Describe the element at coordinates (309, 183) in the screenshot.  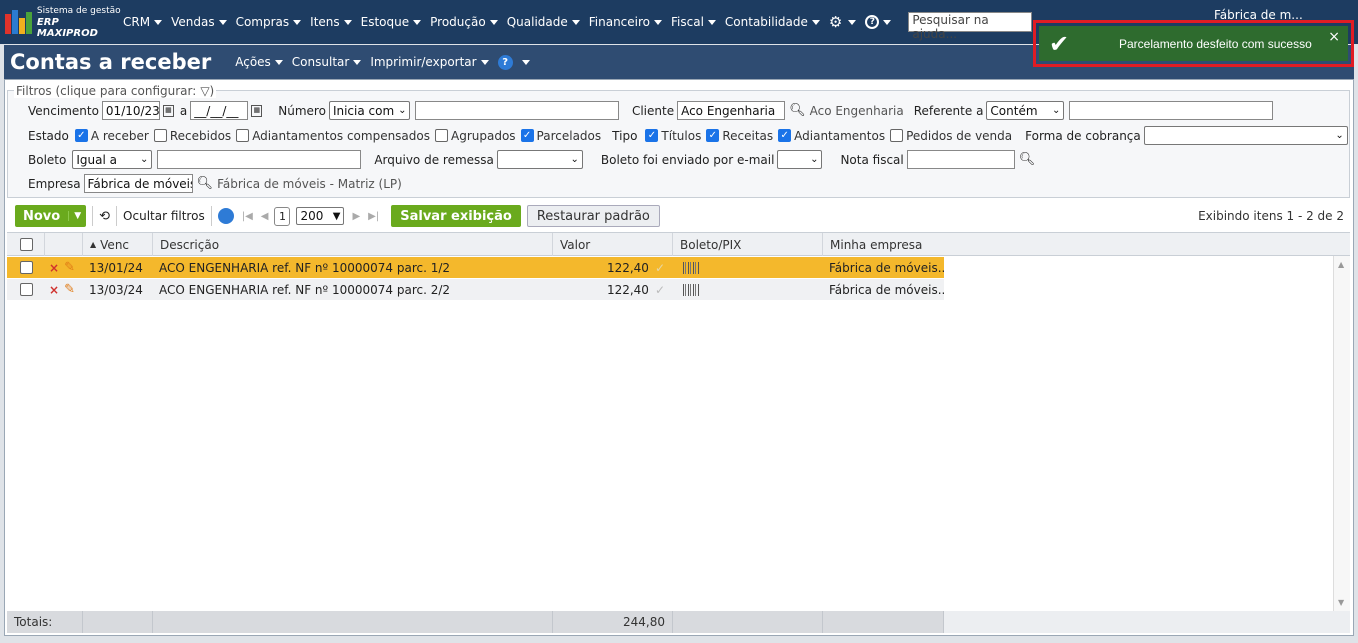
I see `empresa-name: Fábrica de móveis - Matriz (LP)` at that location.